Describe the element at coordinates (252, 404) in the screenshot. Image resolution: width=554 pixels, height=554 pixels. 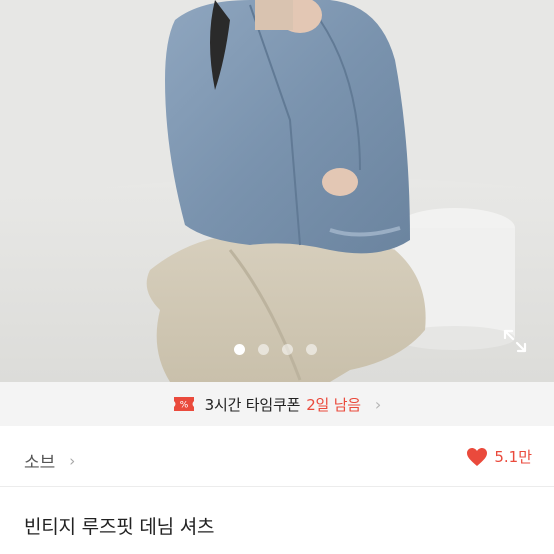
I see `coupon-label: 3시간 타임쿠폰` at that location.